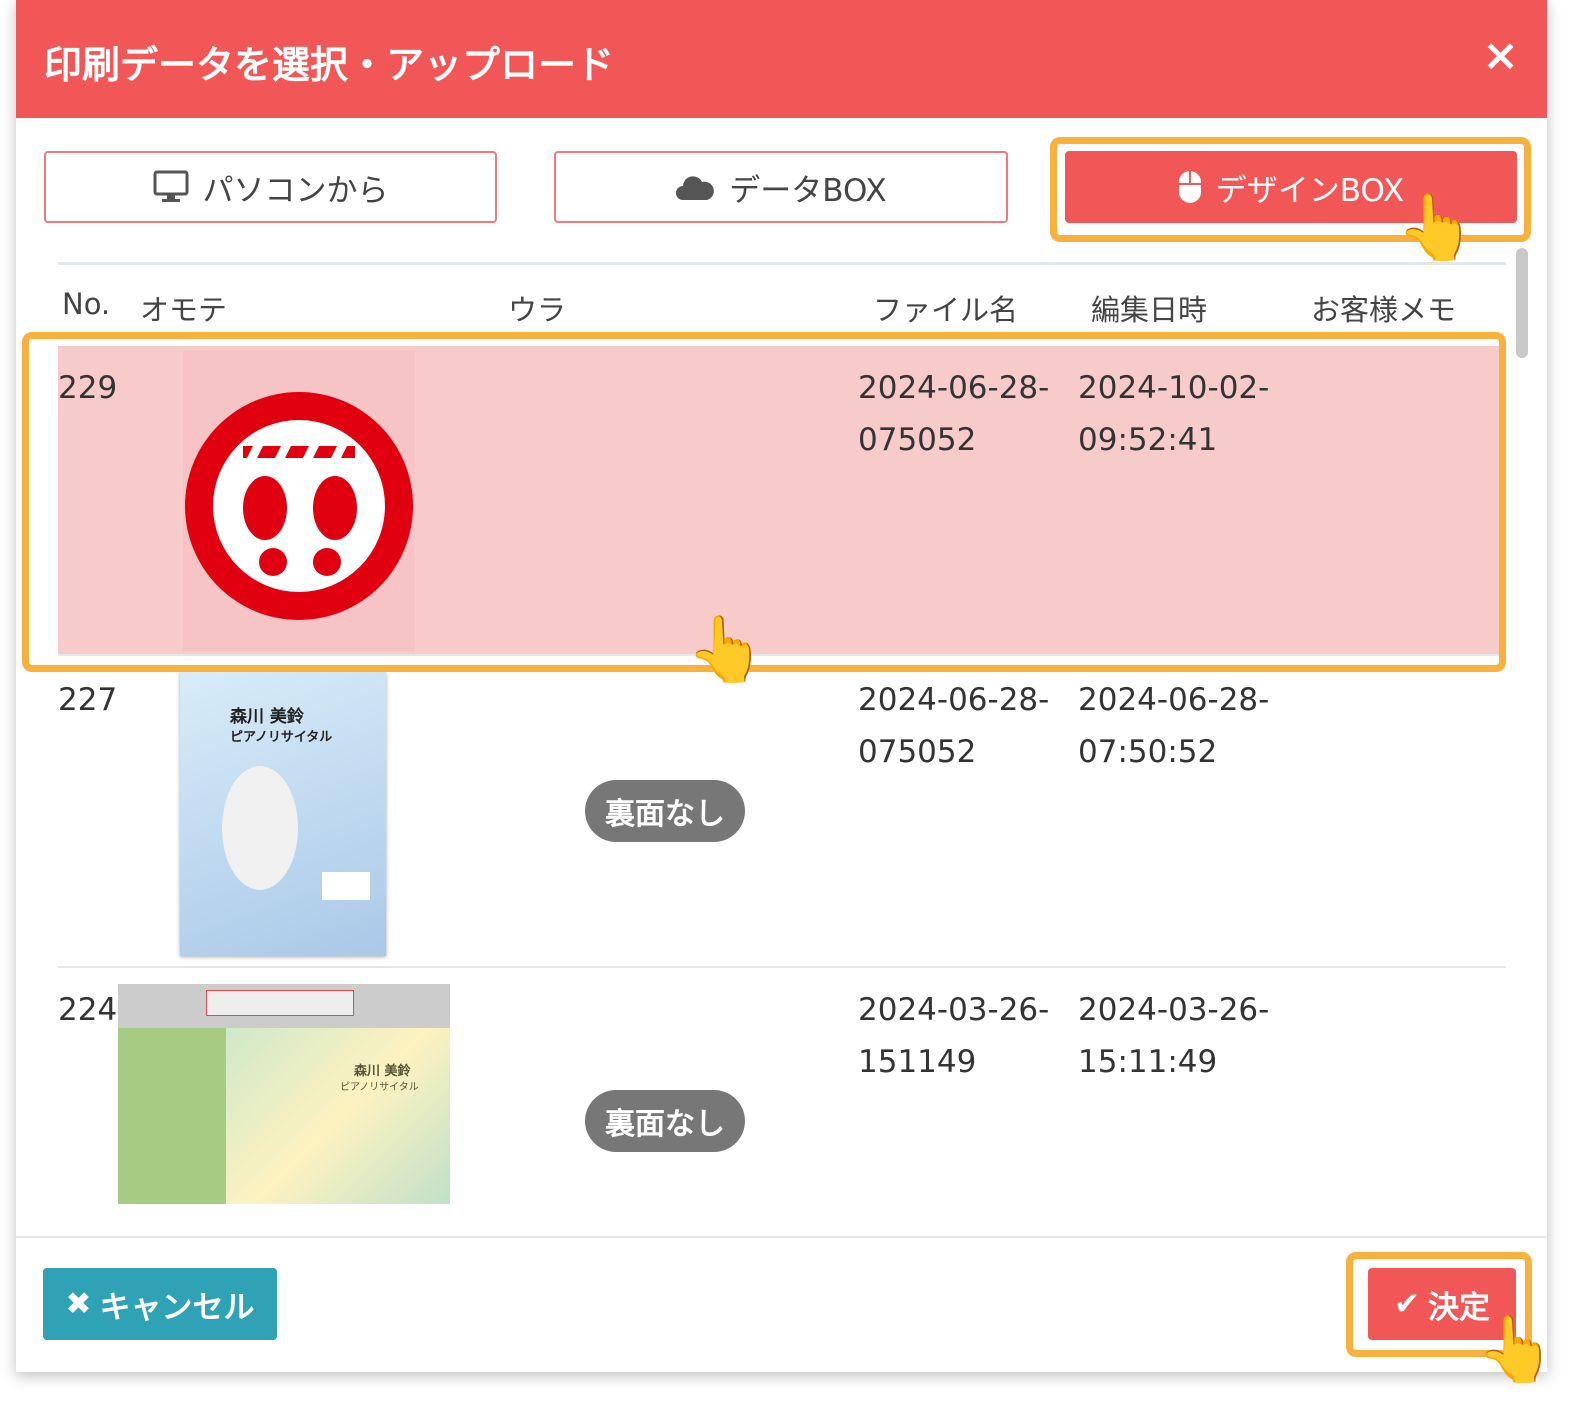 The width and height of the screenshot is (1580, 1416). What do you see at coordinates (946, 310) in the screenshot?
I see `header-filename: ファイル名` at bounding box center [946, 310].